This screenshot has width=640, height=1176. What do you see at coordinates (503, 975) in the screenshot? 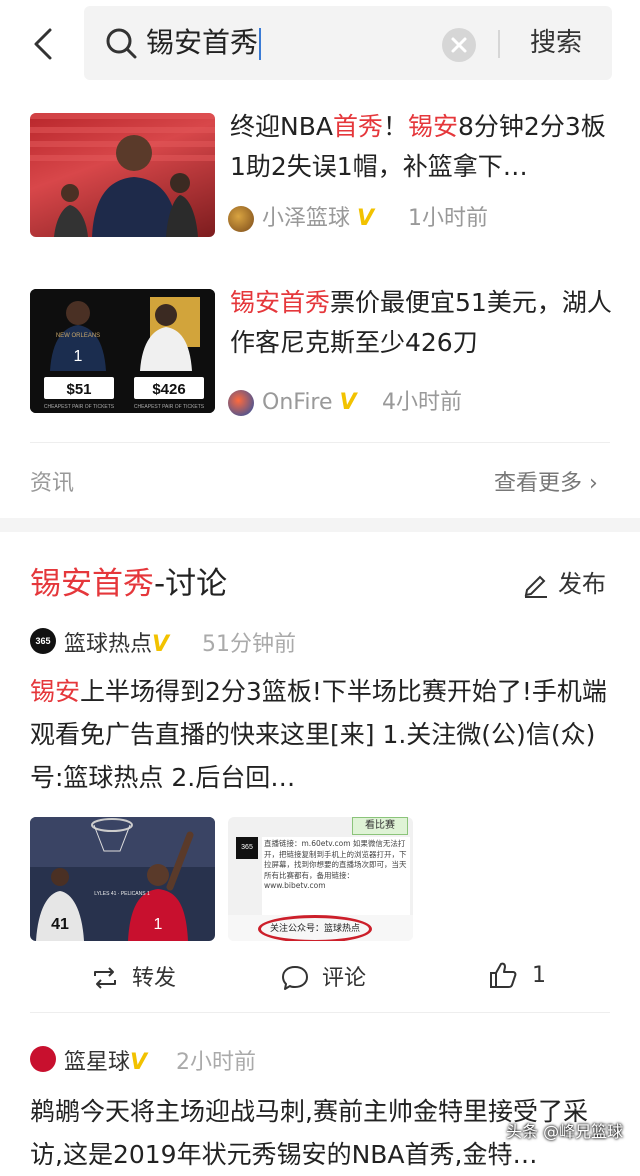
I see `thumbs-up-icon` at bounding box center [503, 975].